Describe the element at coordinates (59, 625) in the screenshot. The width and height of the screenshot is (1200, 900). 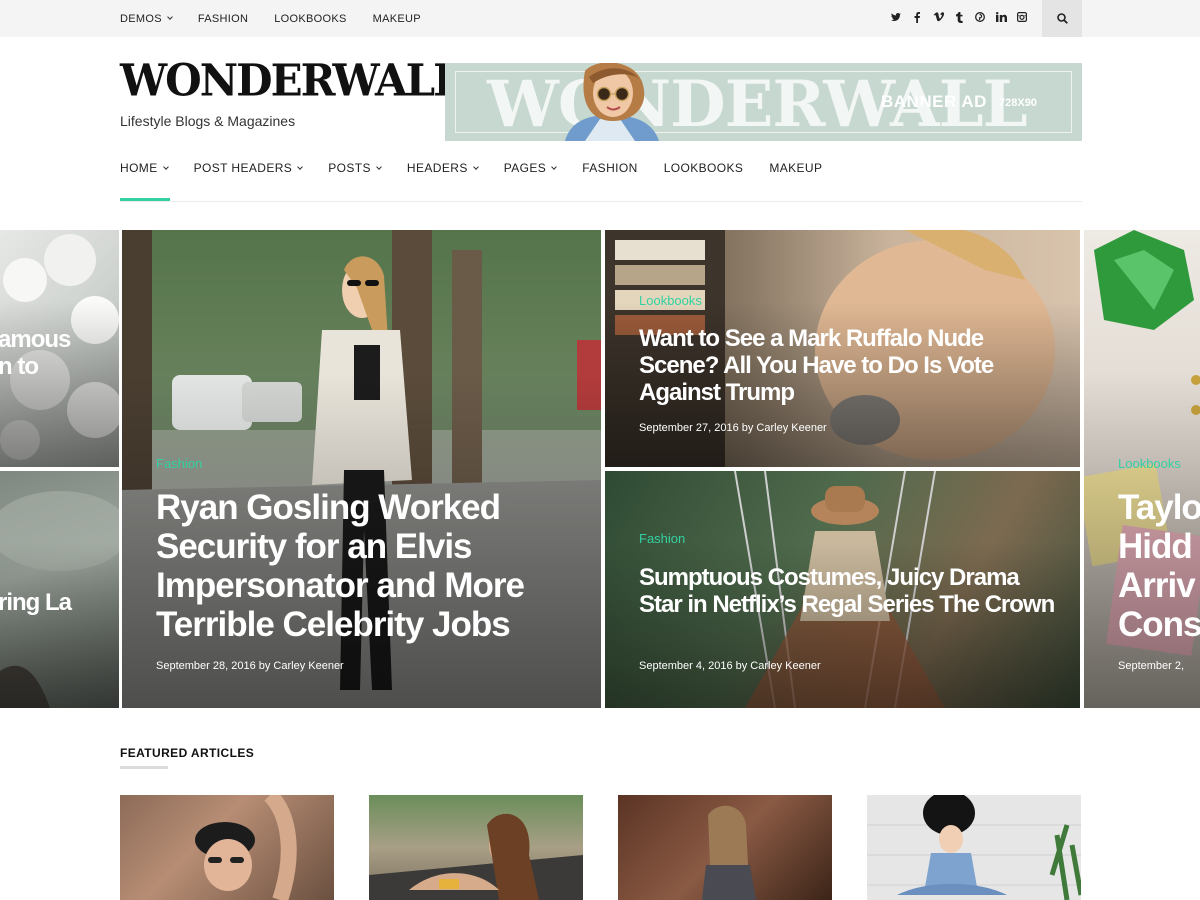
I see `slide-shade` at that location.